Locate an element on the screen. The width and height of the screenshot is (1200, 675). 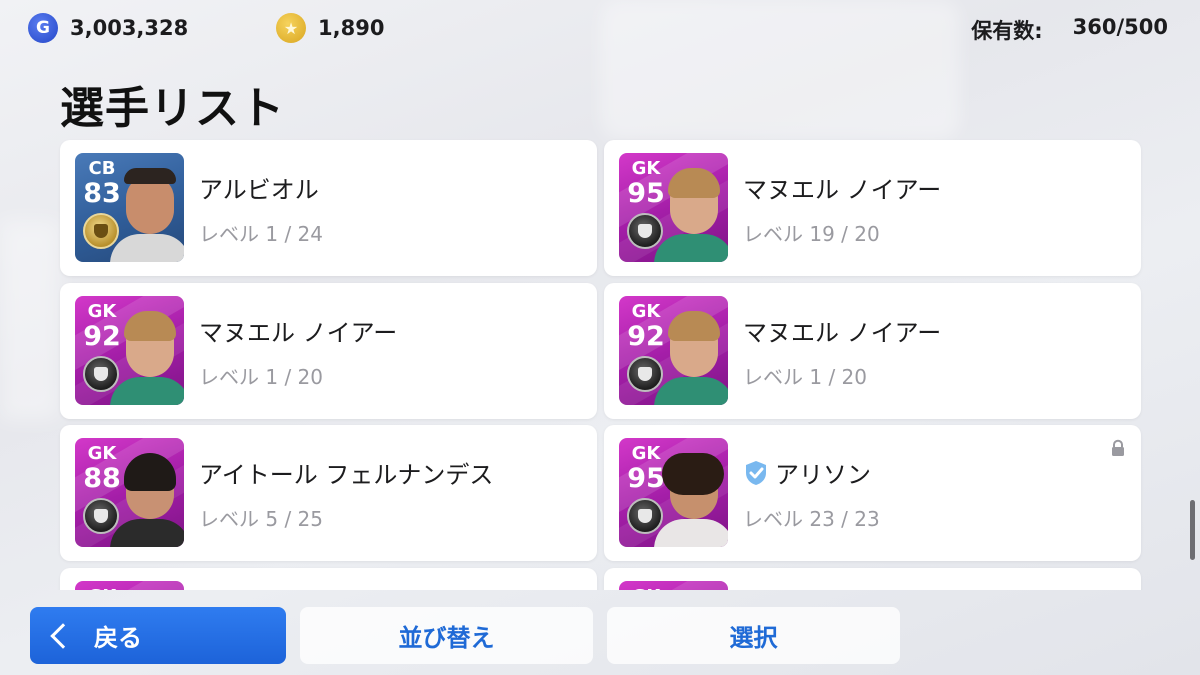
player-card: GK 95 マヌエル ノイアー レベル 19 / 20 is located at coordinates (872, 208).